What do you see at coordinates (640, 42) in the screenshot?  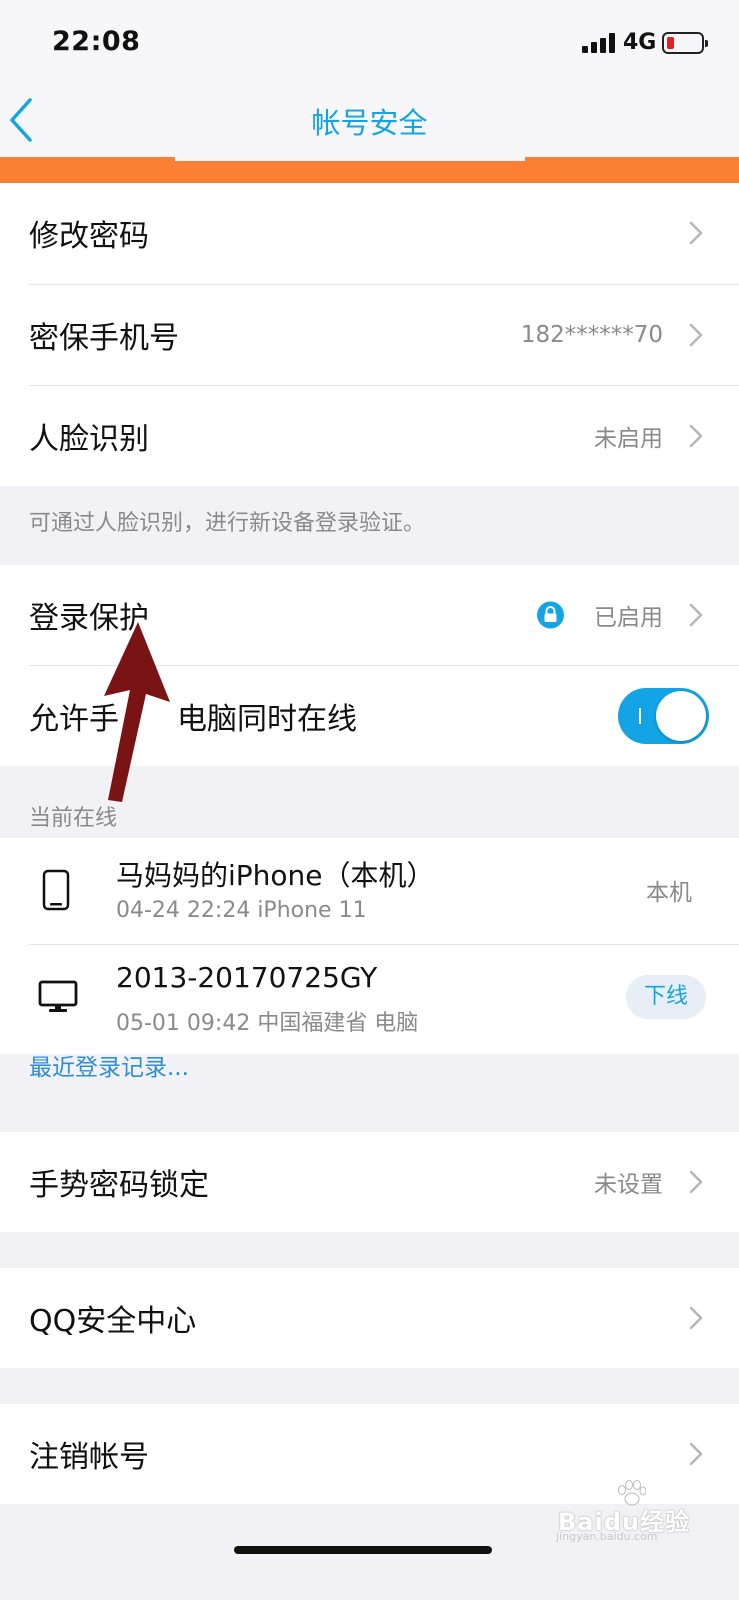 I see `network-type: 4G` at bounding box center [640, 42].